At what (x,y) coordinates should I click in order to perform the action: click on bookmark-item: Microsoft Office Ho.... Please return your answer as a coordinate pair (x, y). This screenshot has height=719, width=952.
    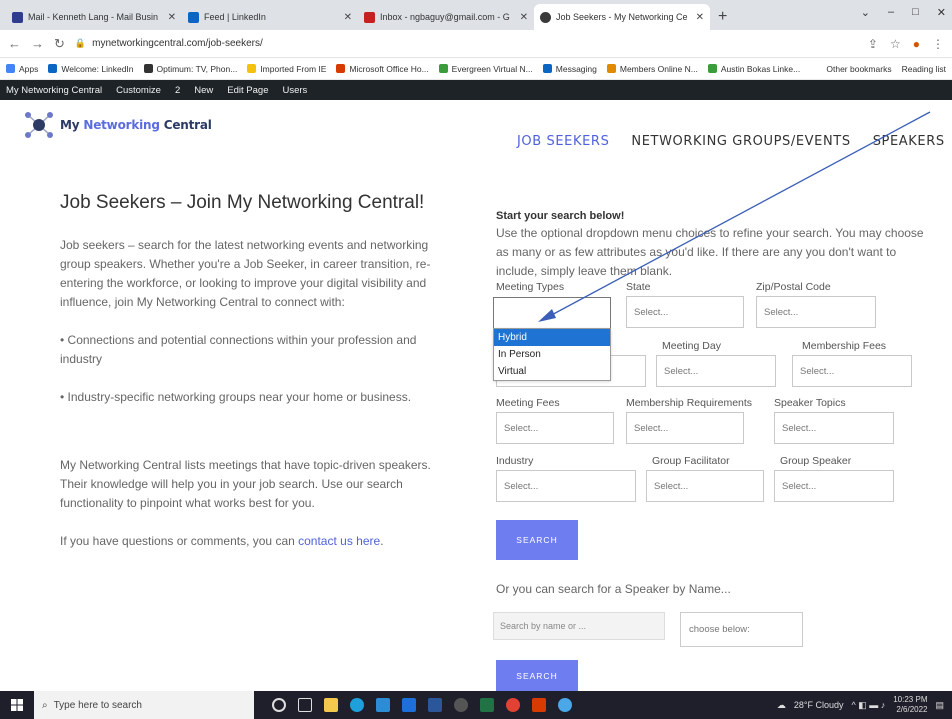
    Looking at the image, I should click on (382, 69).